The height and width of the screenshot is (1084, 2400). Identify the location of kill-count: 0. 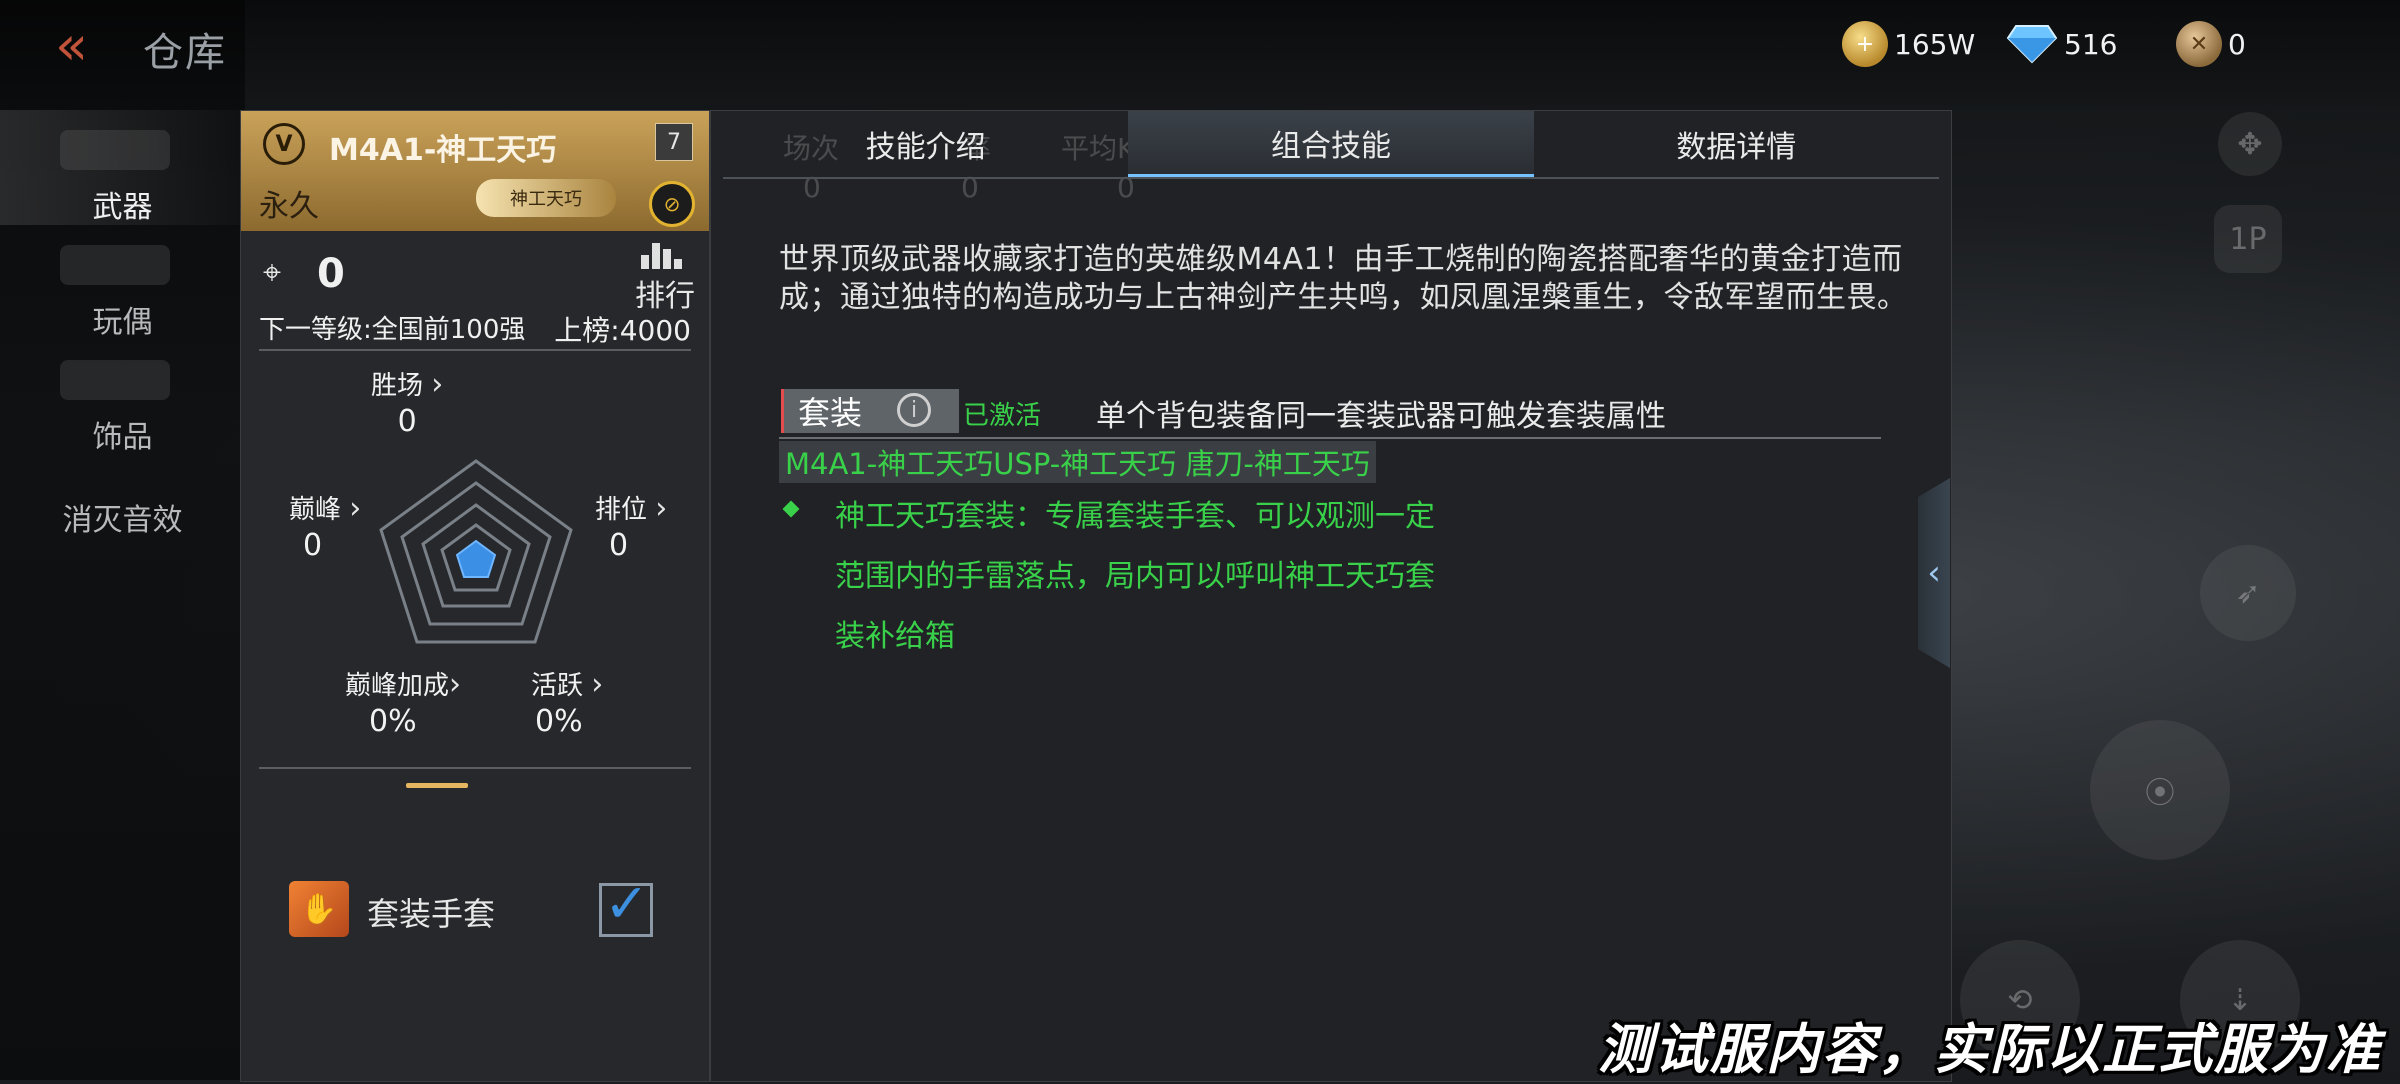
(331, 274).